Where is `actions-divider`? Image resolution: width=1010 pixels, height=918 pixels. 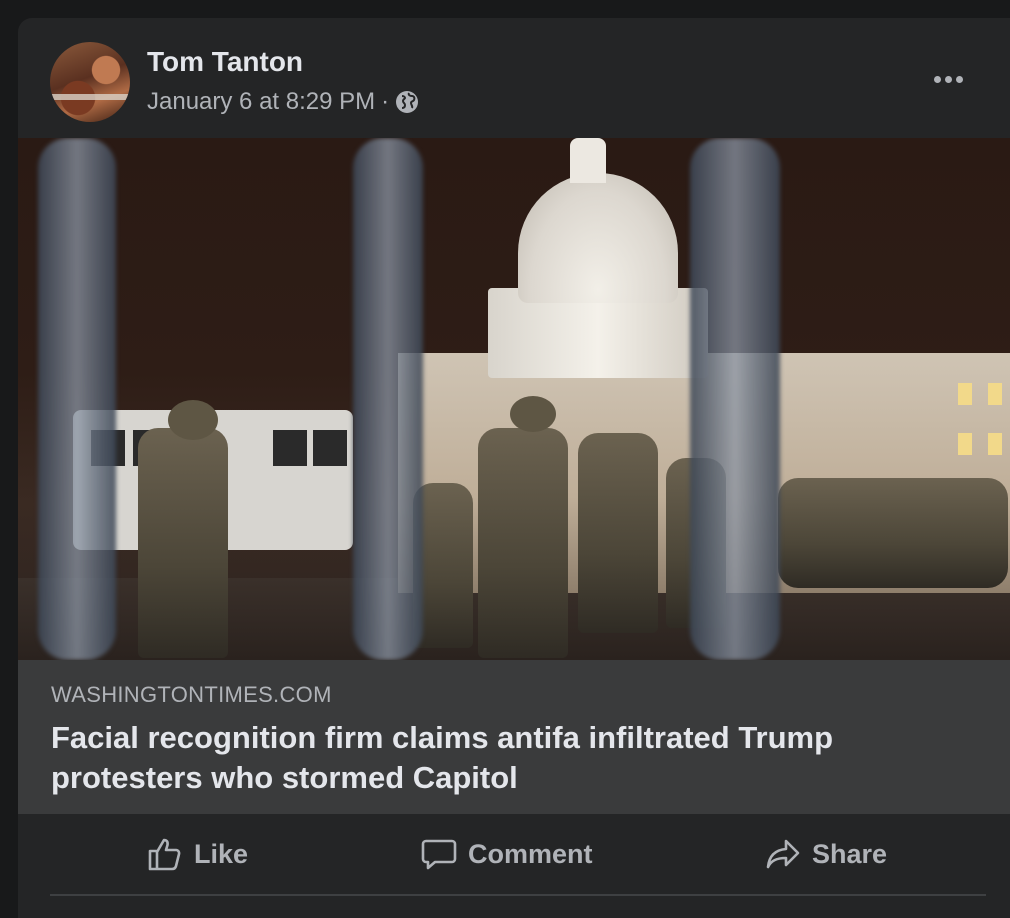
actions-divider is located at coordinates (518, 895).